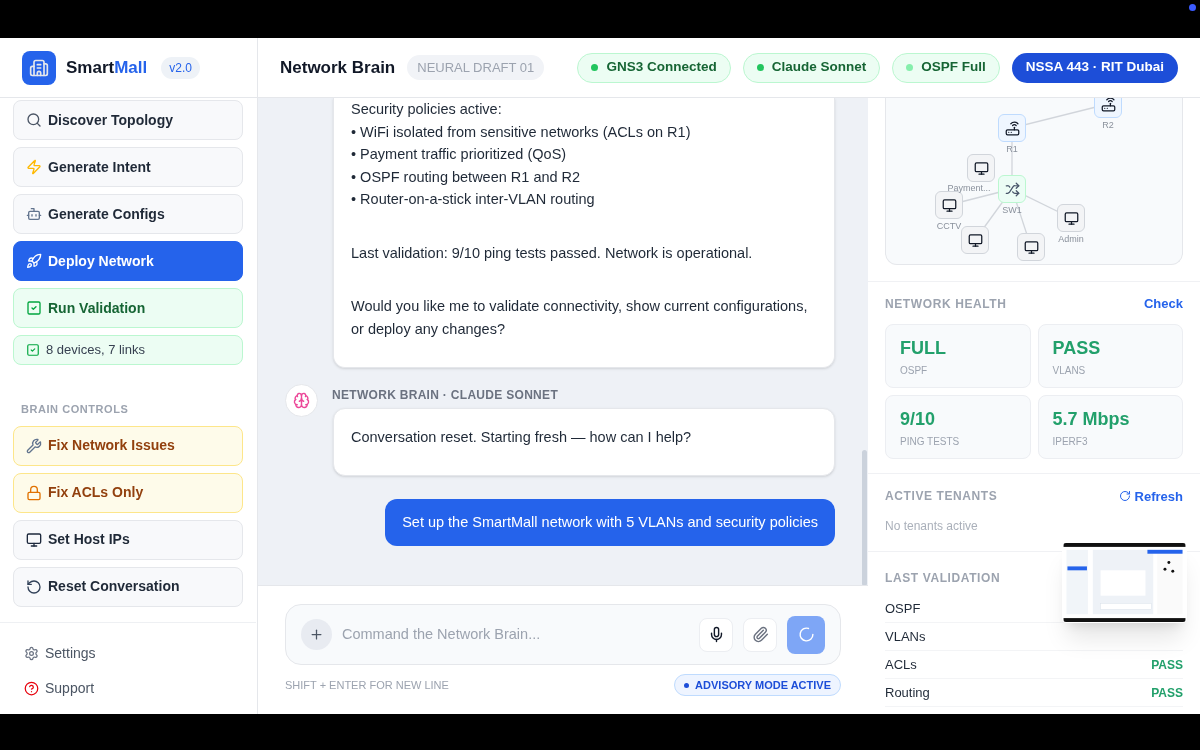 The width and height of the screenshot is (1200, 750). What do you see at coordinates (1192, 7) in the screenshot?
I see `recording-indicator-icon` at bounding box center [1192, 7].